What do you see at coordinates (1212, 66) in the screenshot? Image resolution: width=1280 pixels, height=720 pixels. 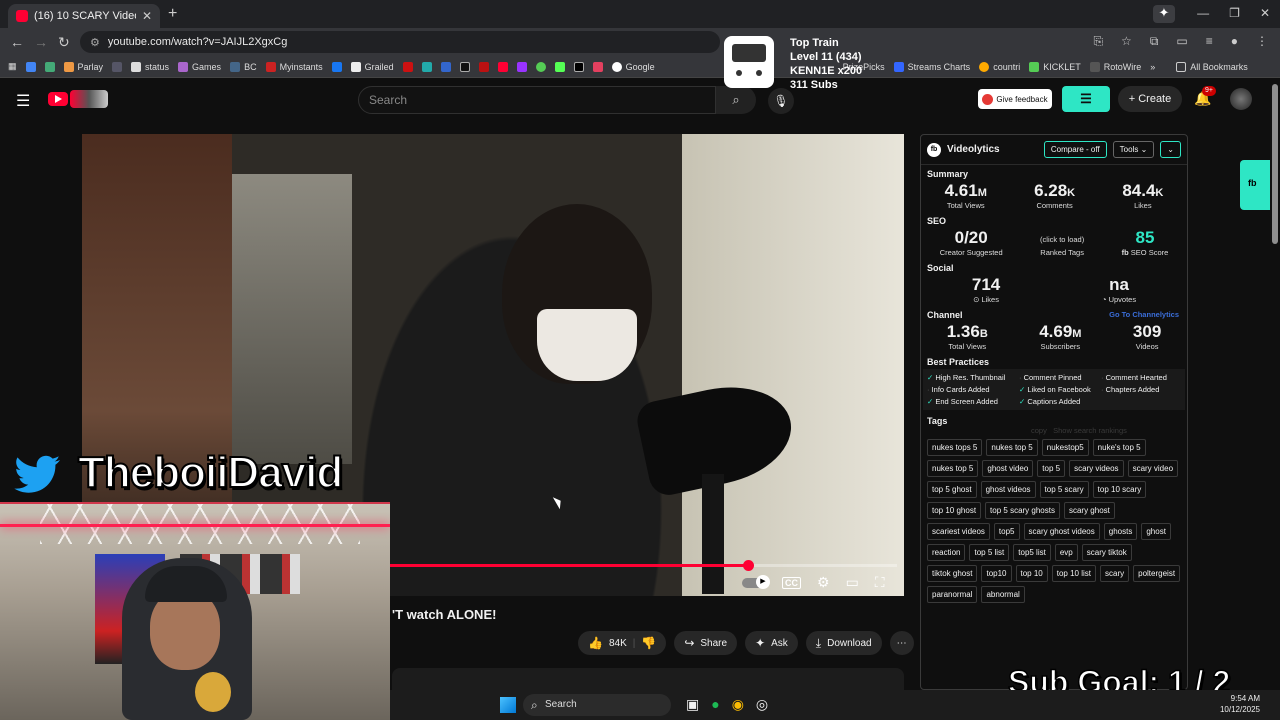 I see `all-bookmarks: All Bookmarks` at bounding box center [1212, 66].